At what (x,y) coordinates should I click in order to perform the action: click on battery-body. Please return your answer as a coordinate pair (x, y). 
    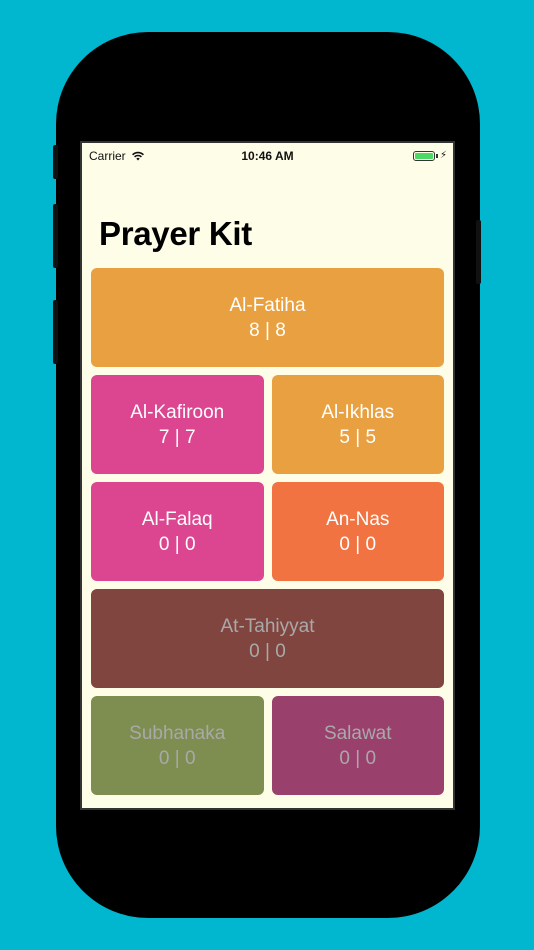
    Looking at the image, I should click on (423, 155).